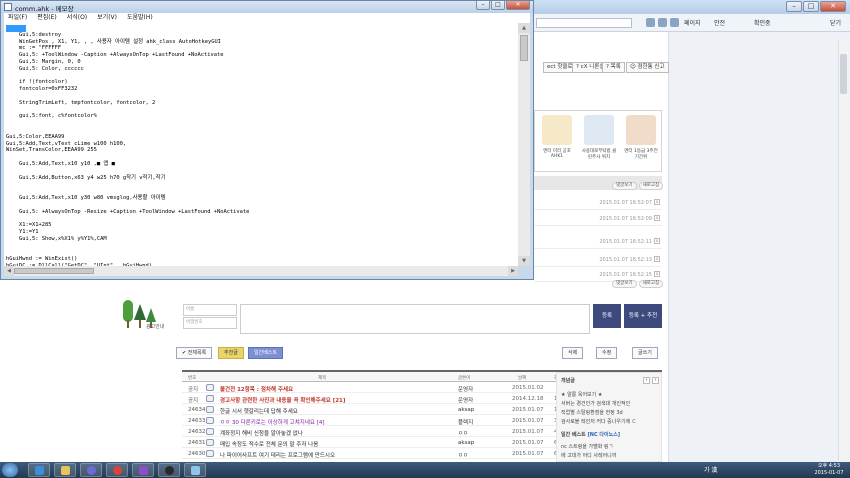 The height and width of the screenshot is (478, 850). Describe the element at coordinates (595, 403) in the screenshot. I see `concept-item: 서버는 경건인가 검색대 개인적인` at that location.